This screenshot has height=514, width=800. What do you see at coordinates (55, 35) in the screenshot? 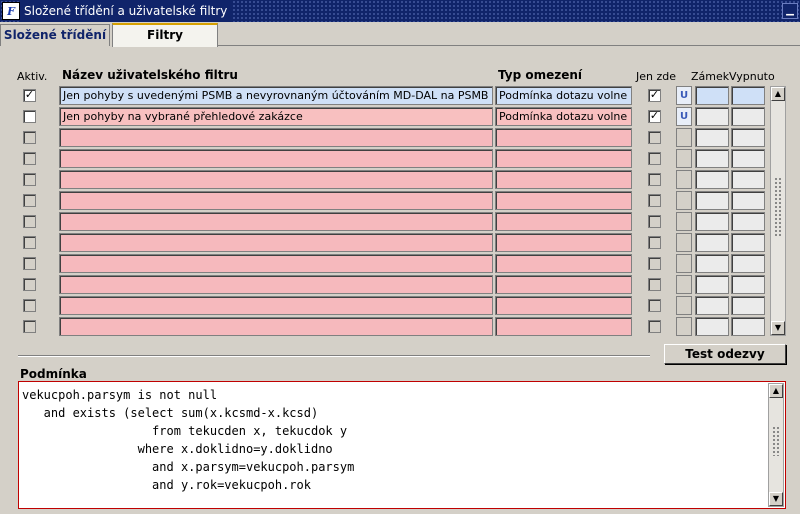
I see `tab-slozene-trideni: Složené třídění` at bounding box center [55, 35].